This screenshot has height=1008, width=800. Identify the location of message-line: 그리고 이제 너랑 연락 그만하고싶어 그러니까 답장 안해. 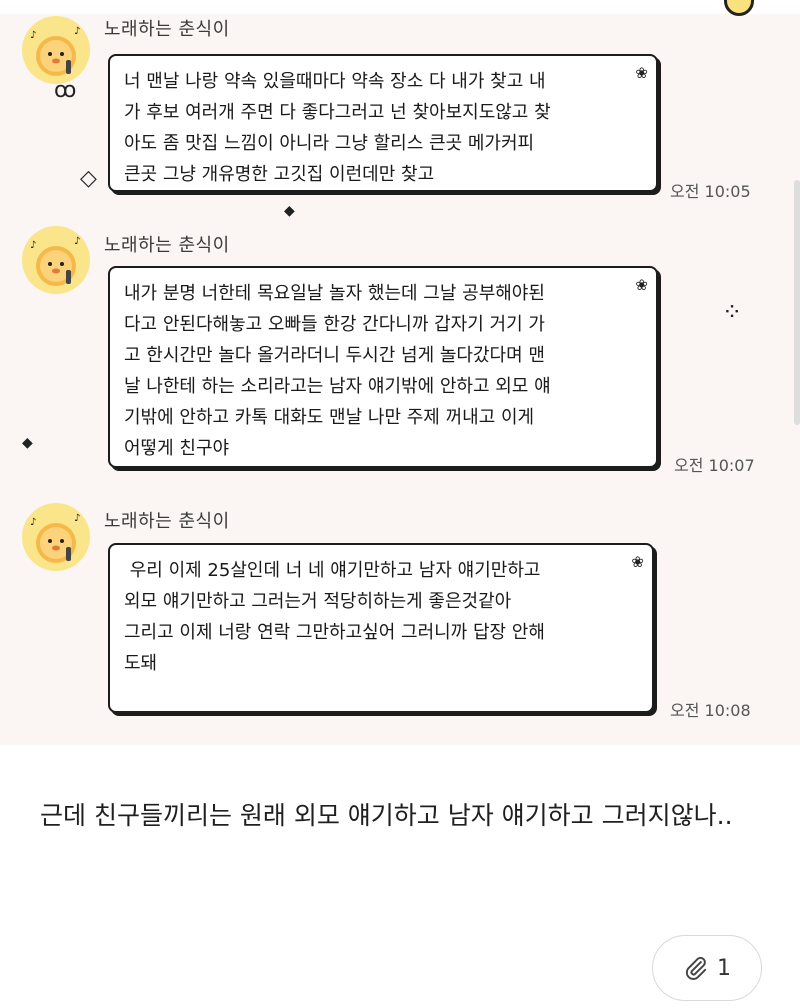
(334, 632).